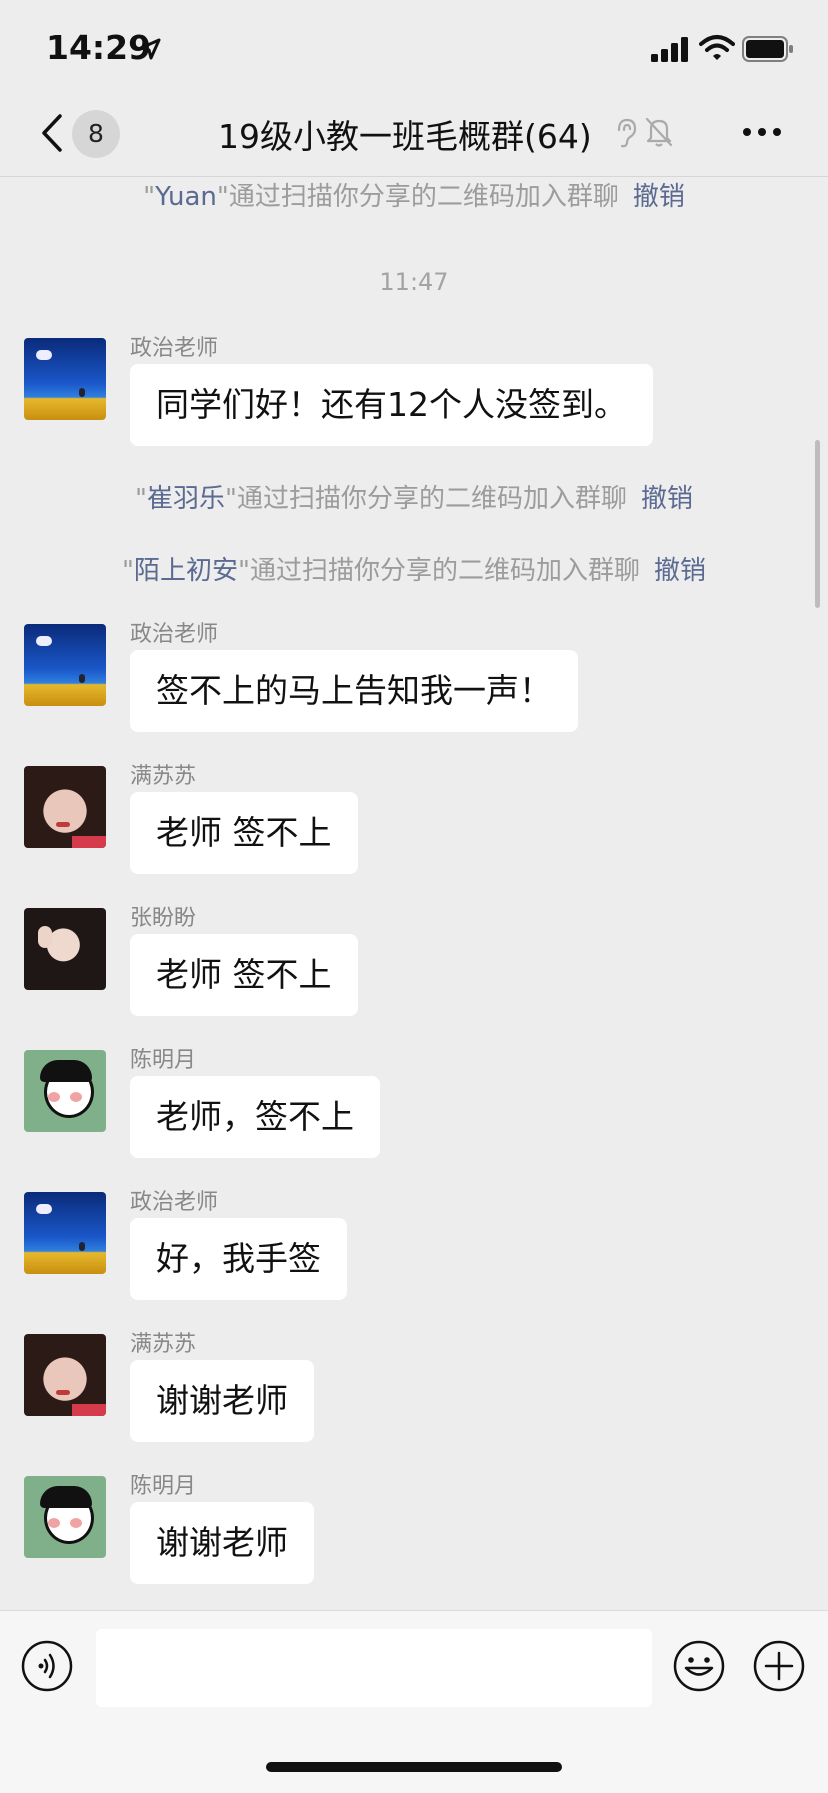 Image resolution: width=828 pixels, height=1793 pixels. Describe the element at coordinates (414, 1245) in the screenshot. I see `chat-message: 政治老师 好，我手签` at that location.